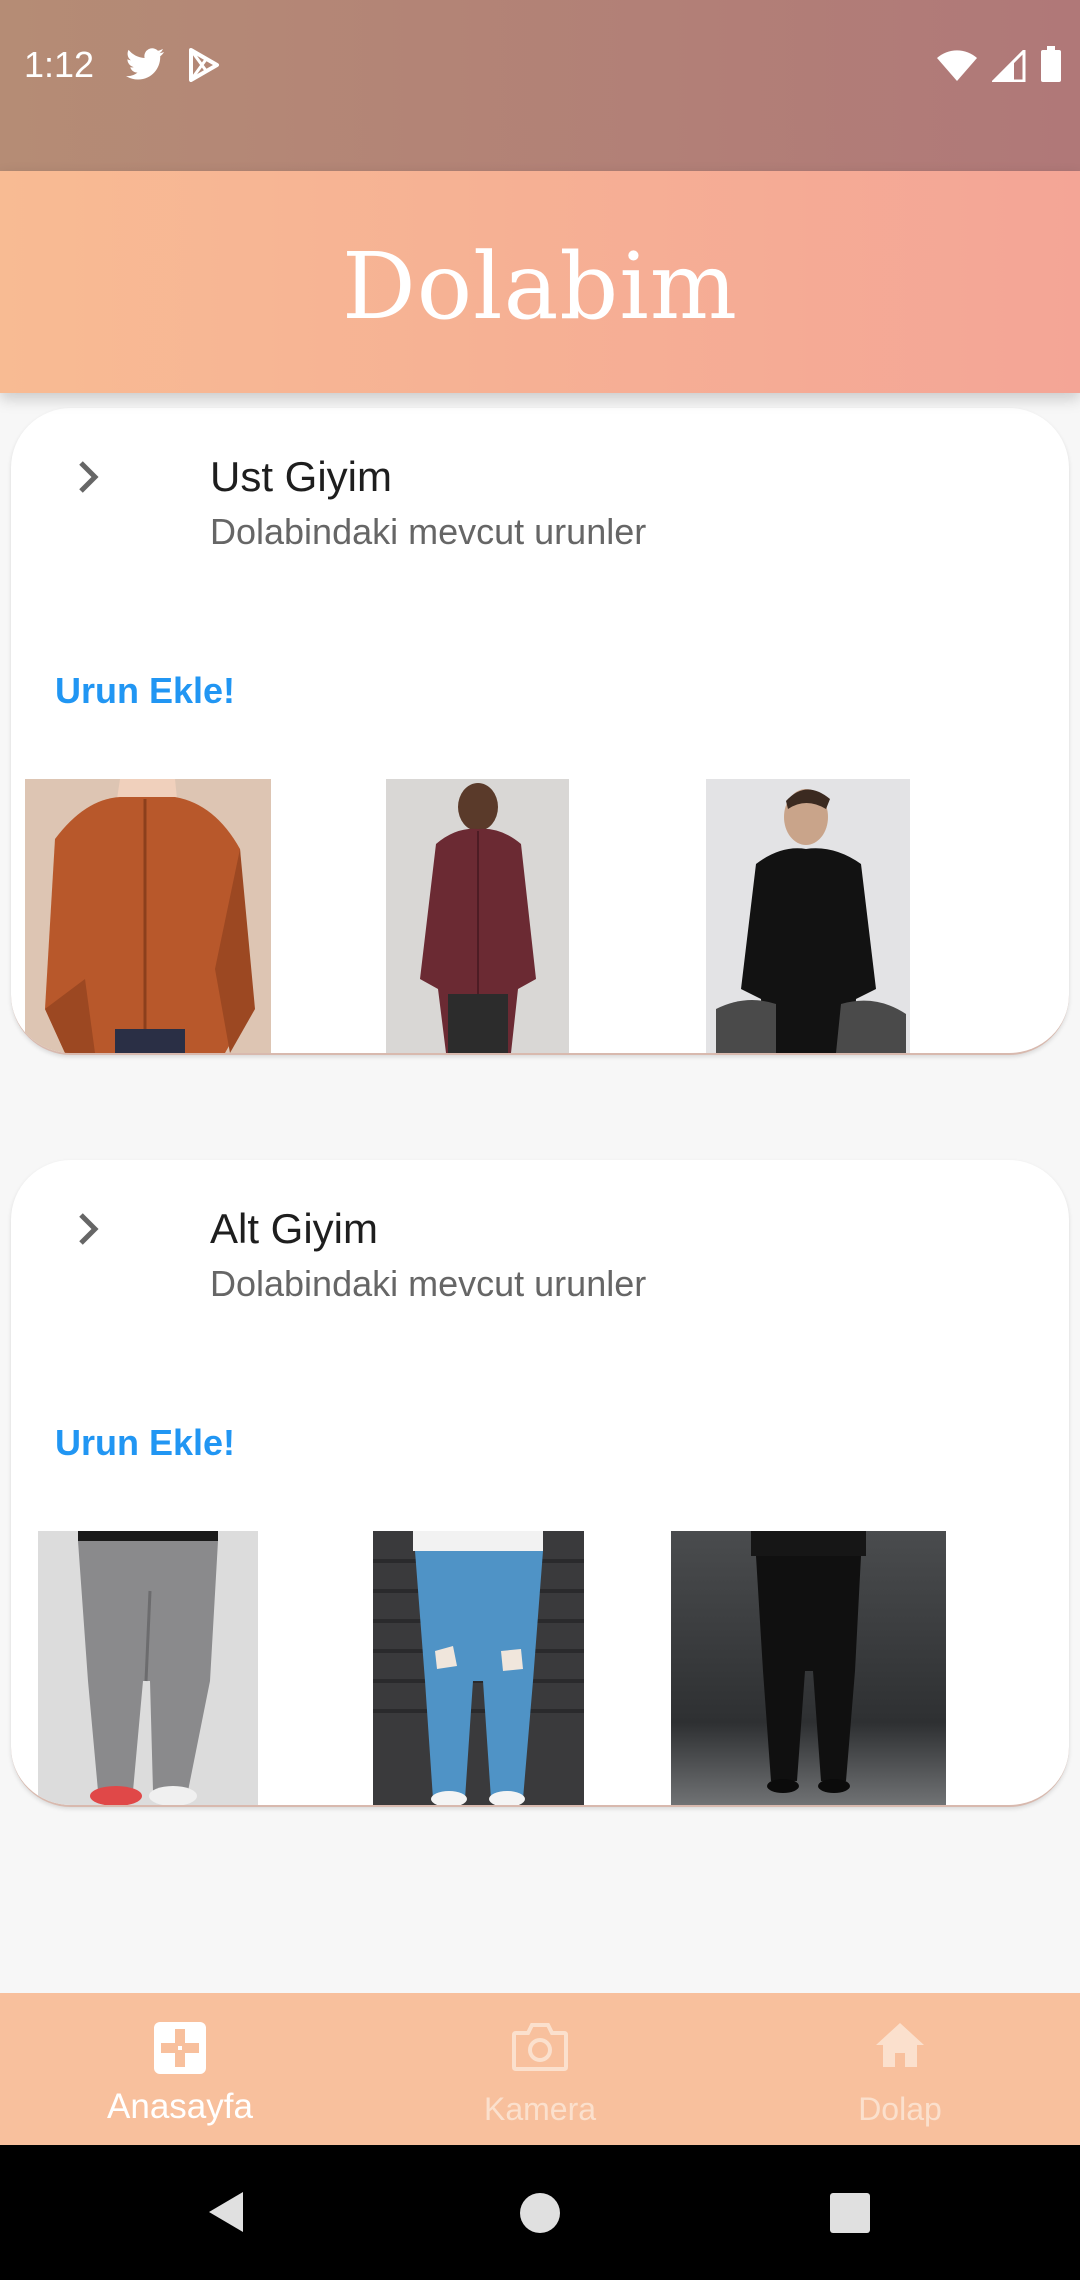 Image resolution: width=1080 pixels, height=2280 pixels. Describe the element at coordinates (900, 2069) in the screenshot. I see `nav-item-dolap: Dolap` at that location.